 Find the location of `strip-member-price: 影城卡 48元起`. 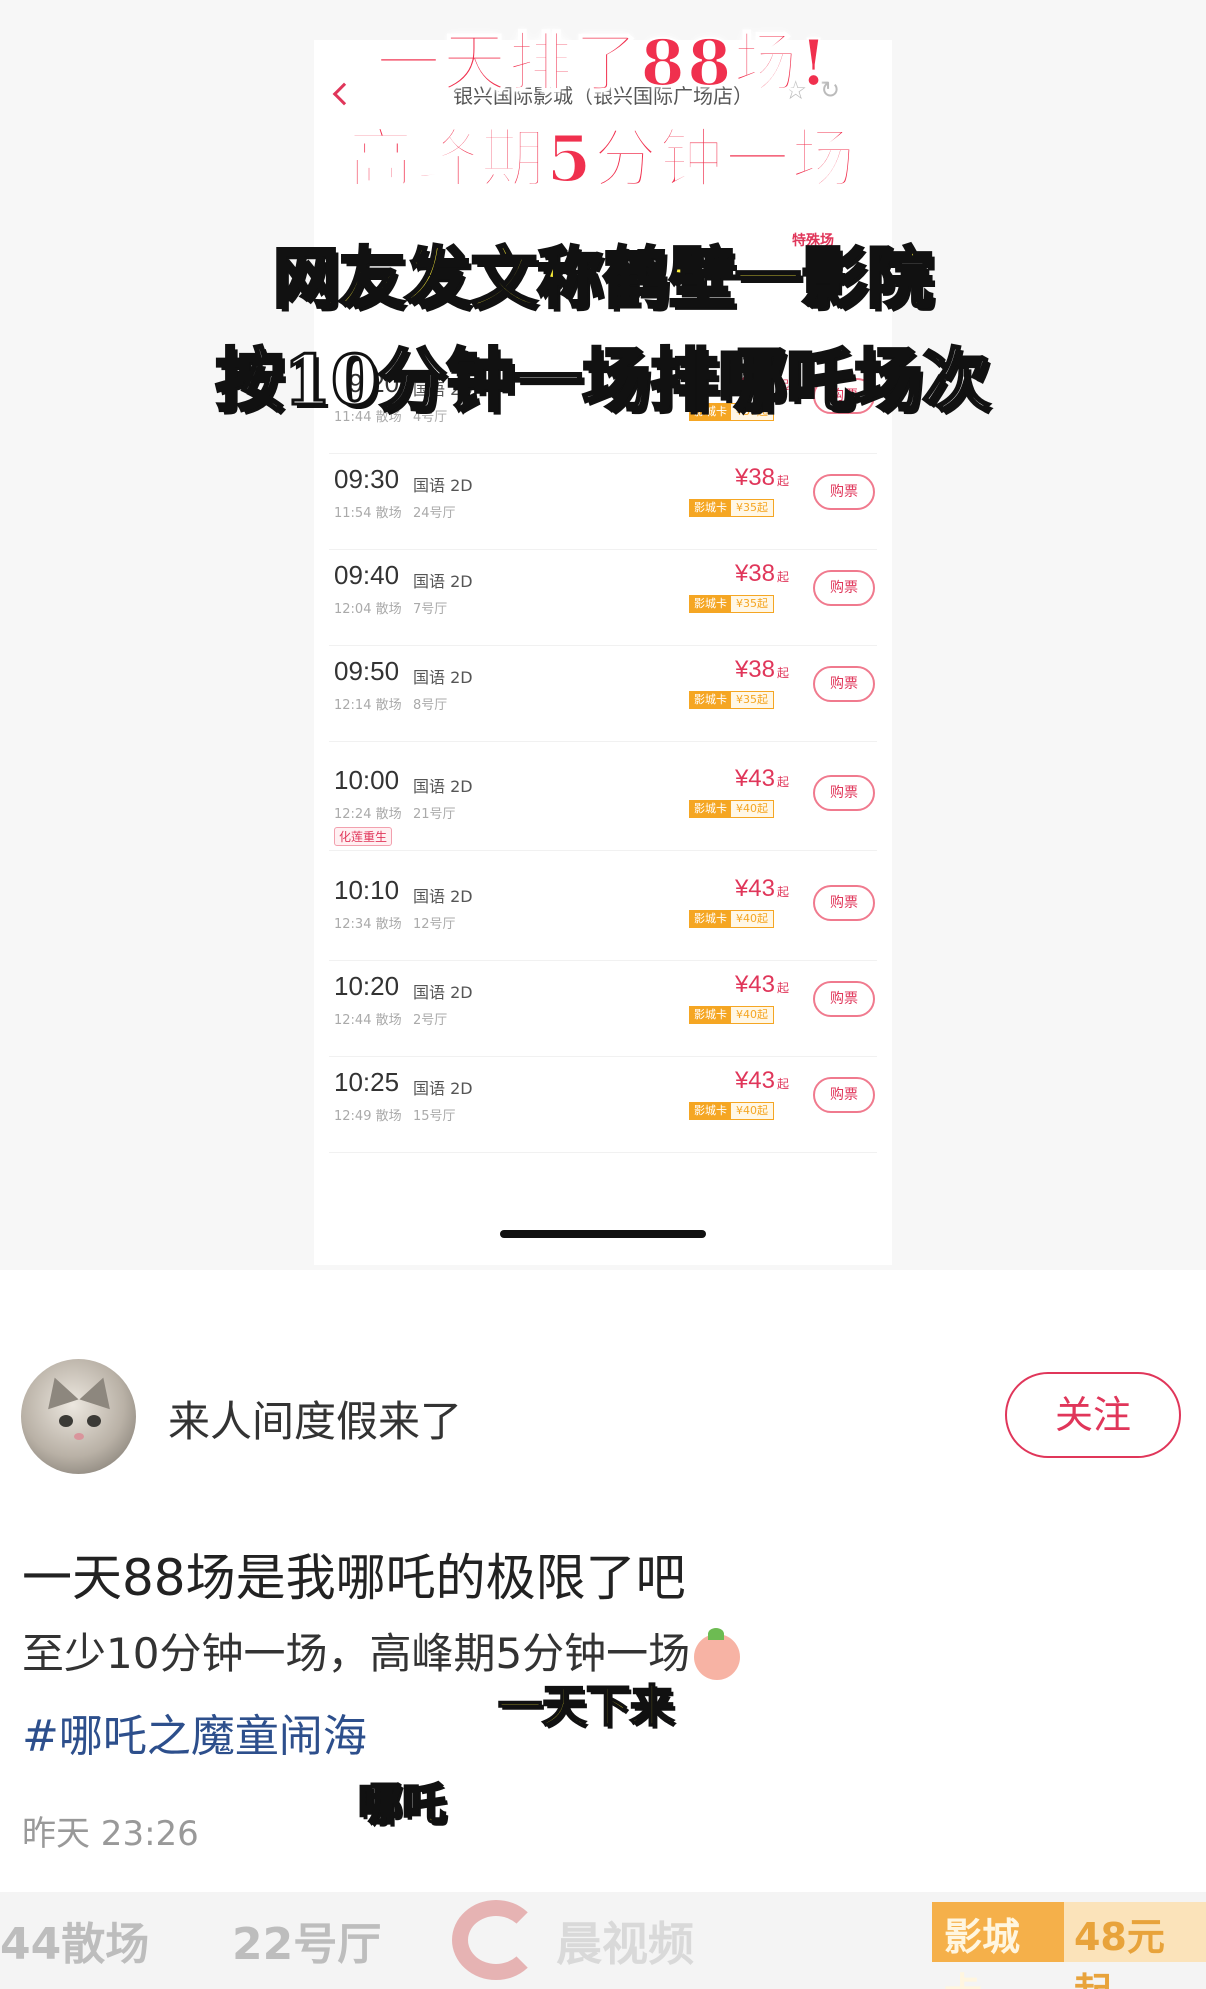

strip-member-price: 影城卡 48元起 is located at coordinates (1069, 1945).